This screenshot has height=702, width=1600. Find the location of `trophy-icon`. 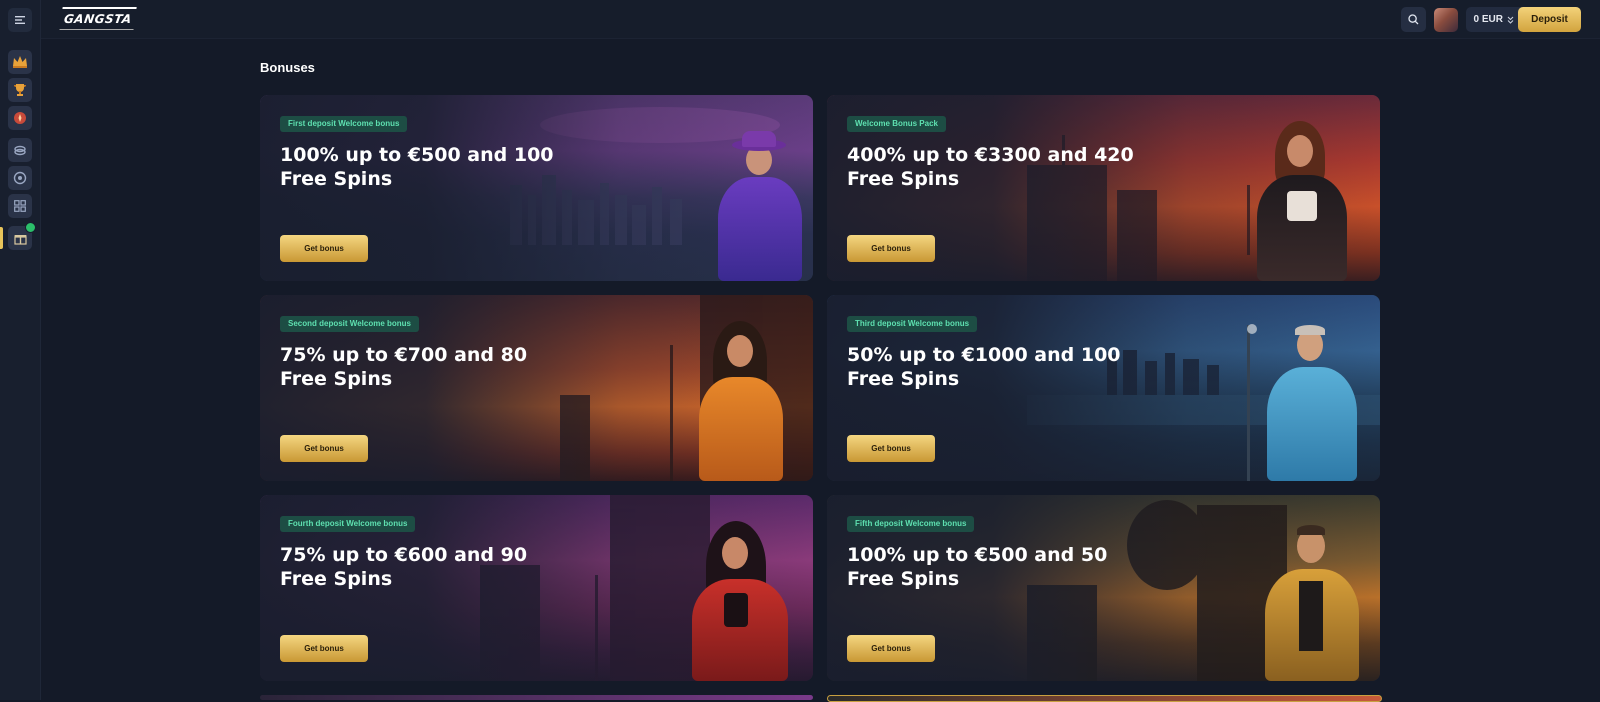

trophy-icon is located at coordinates (20, 90).